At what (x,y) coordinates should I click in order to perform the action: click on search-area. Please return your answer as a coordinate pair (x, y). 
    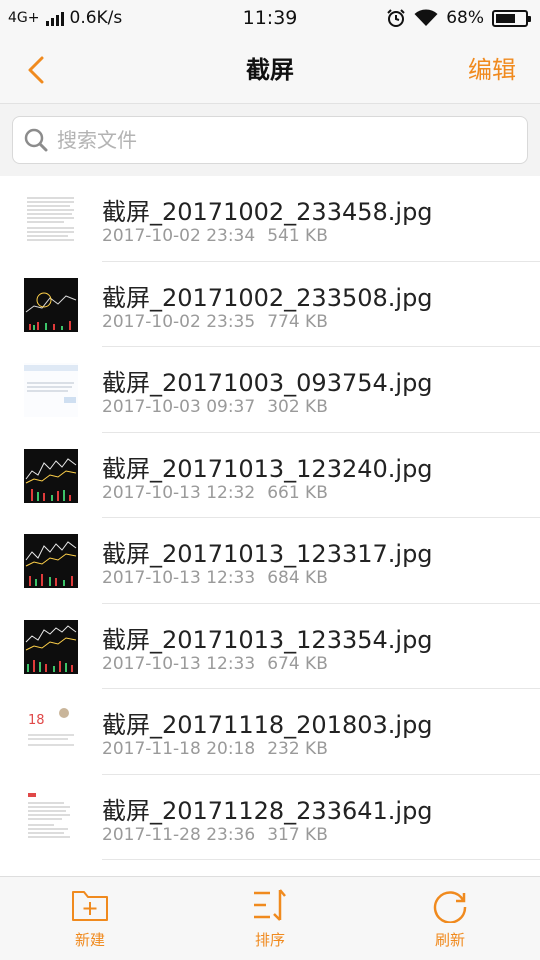
    Looking at the image, I should click on (270, 140).